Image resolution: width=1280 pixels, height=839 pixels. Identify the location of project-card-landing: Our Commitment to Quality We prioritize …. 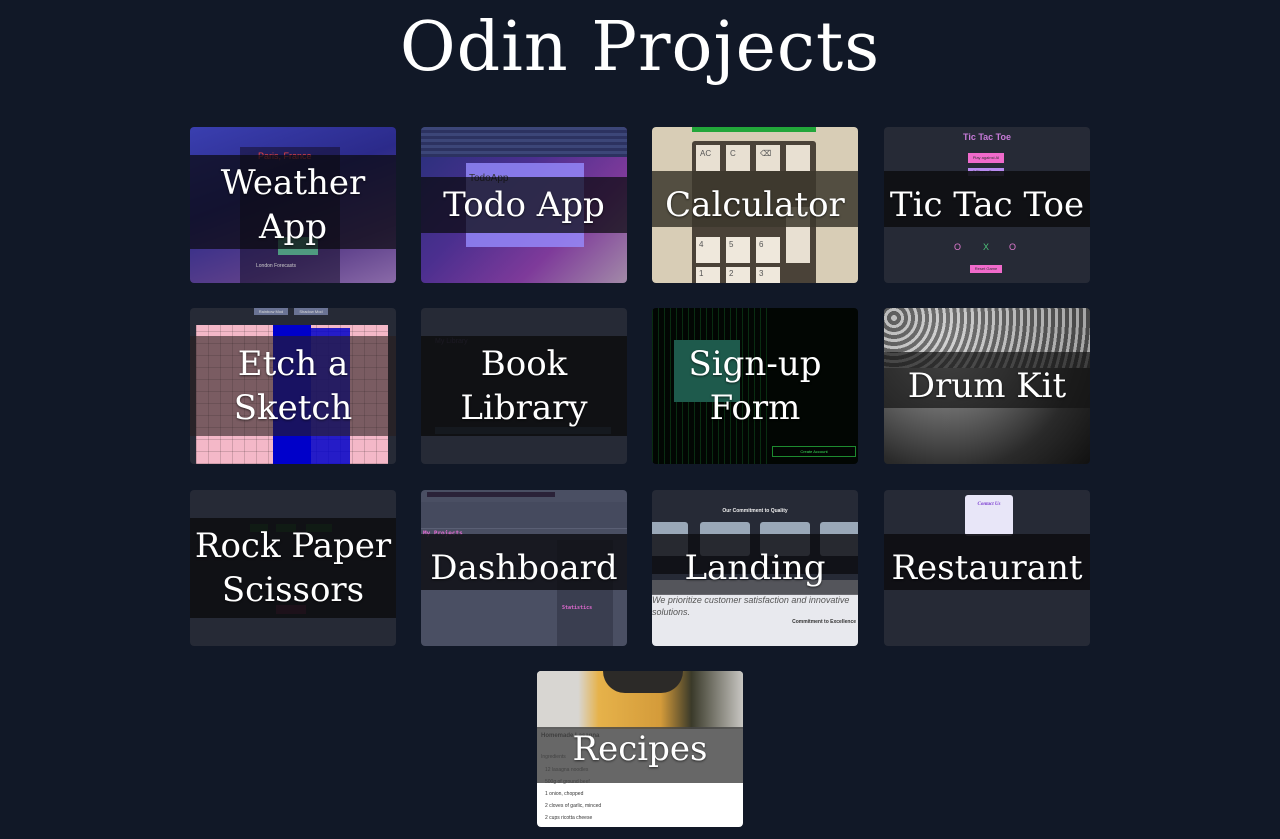
(755, 568).